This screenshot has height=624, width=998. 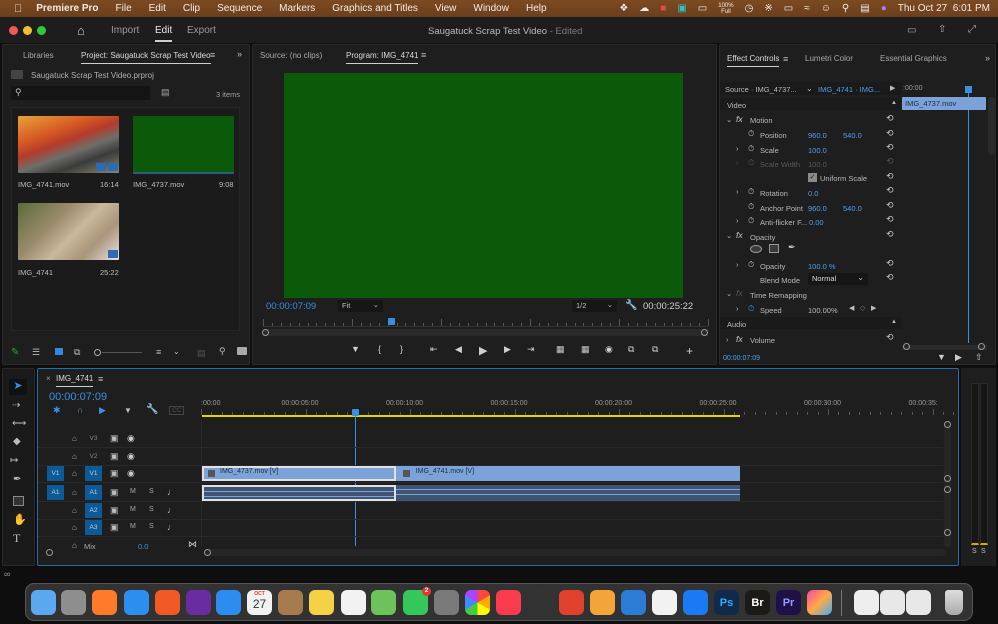 What do you see at coordinates (59, 351) in the screenshot?
I see `icon-view-icon` at bounding box center [59, 351].